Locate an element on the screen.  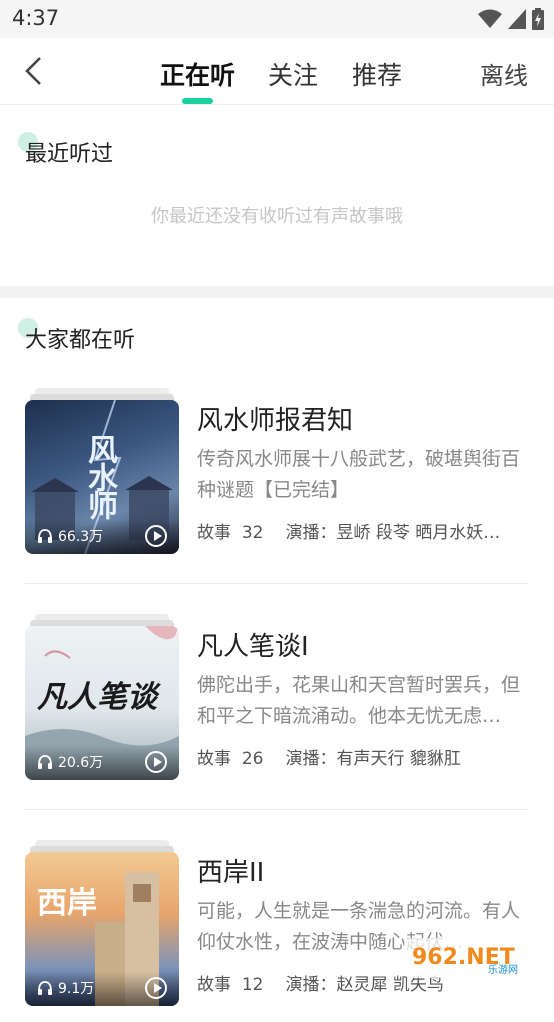
battery-icon is located at coordinates (538, 19).